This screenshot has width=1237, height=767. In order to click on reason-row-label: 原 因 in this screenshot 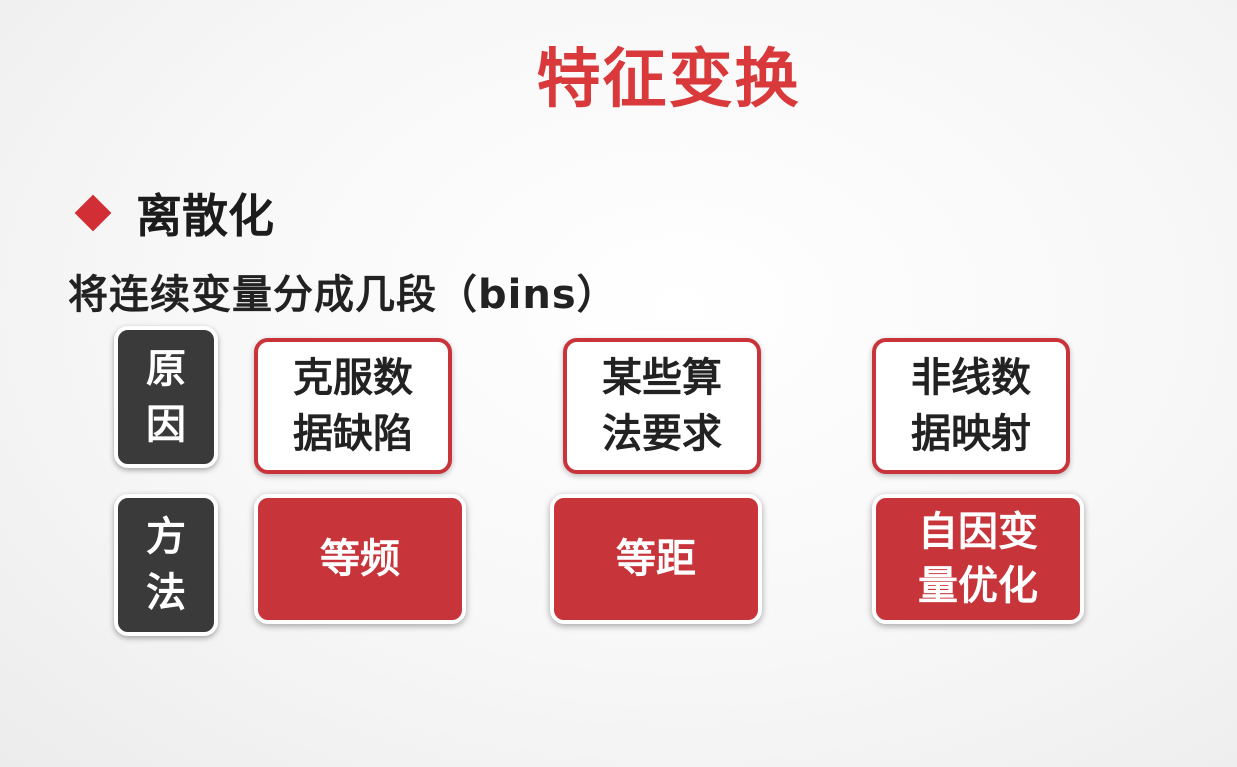, I will do `click(166, 397)`.